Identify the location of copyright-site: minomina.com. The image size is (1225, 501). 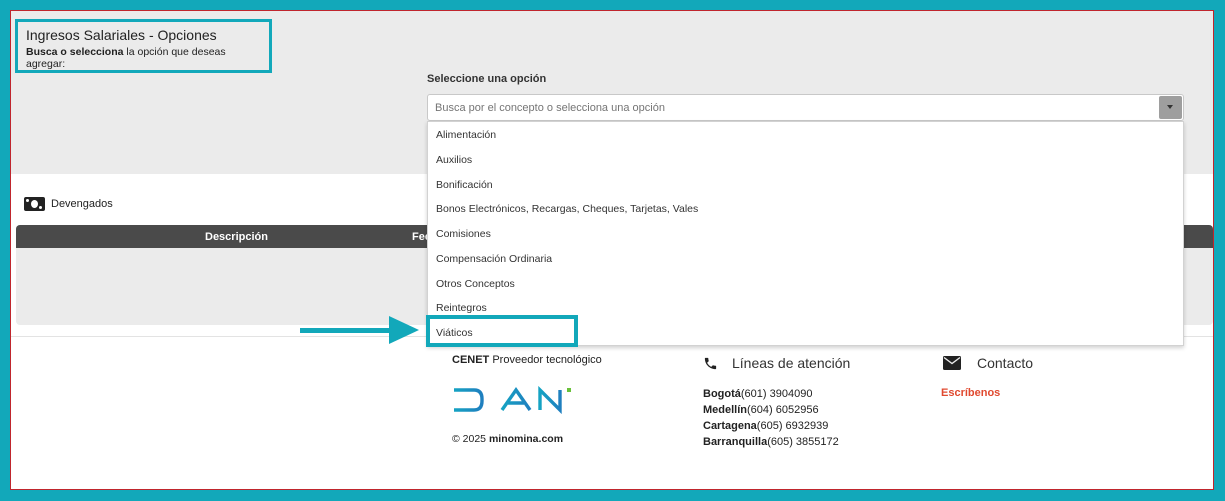
(526, 439).